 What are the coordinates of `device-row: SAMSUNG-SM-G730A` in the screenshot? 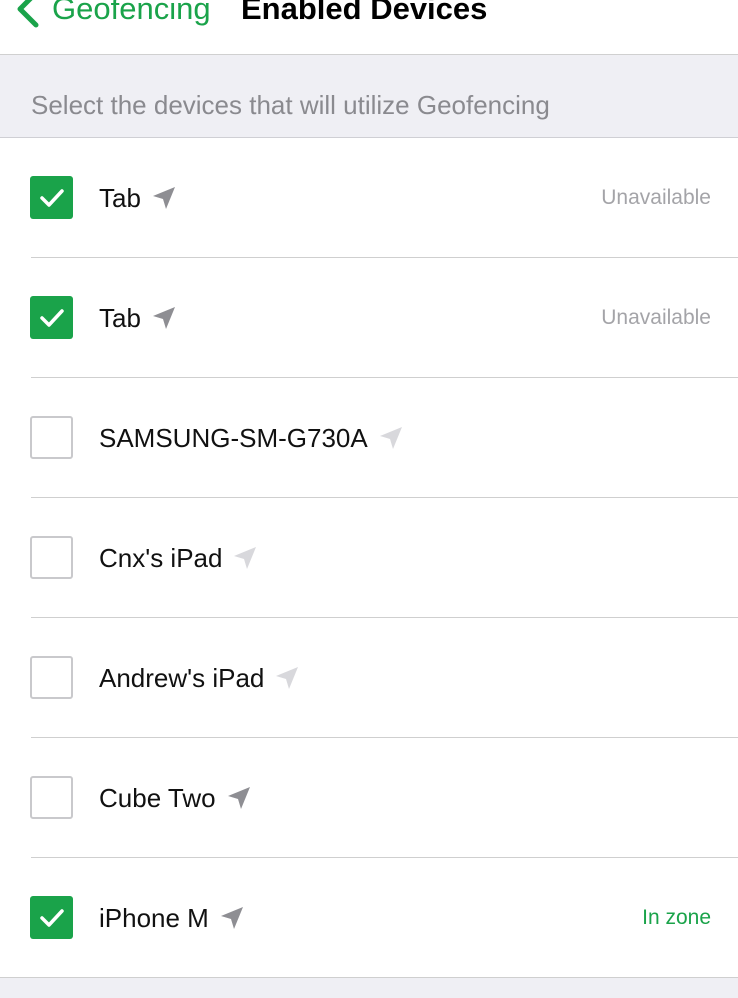 It's located at (369, 438).